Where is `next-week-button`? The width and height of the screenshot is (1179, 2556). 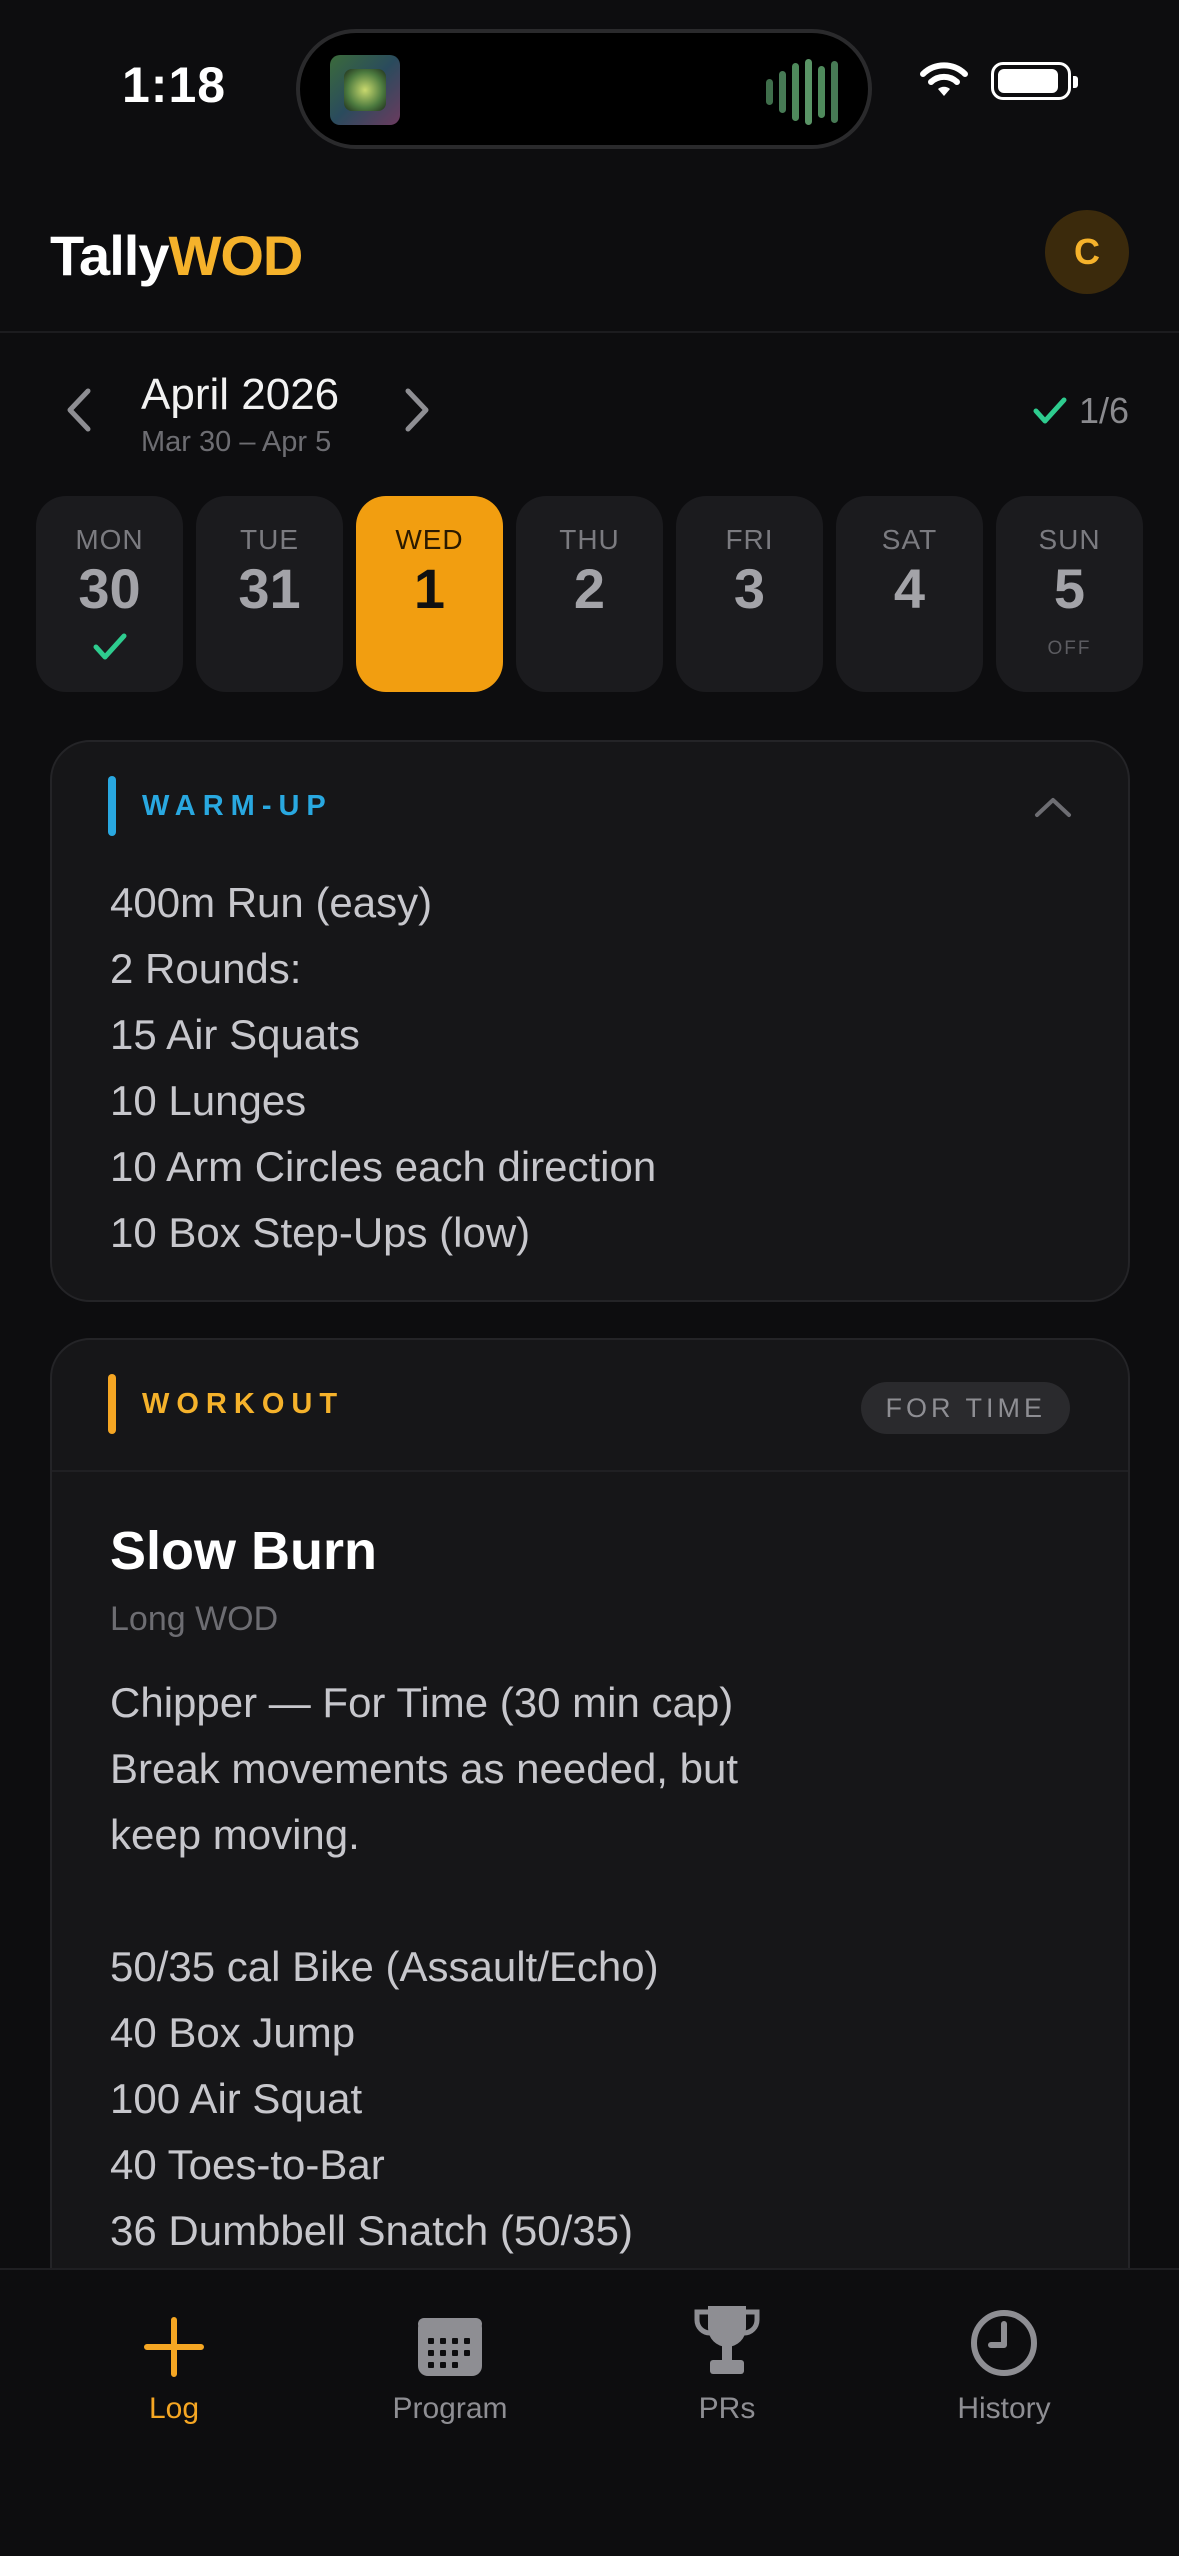 next-week-button is located at coordinates (417, 410).